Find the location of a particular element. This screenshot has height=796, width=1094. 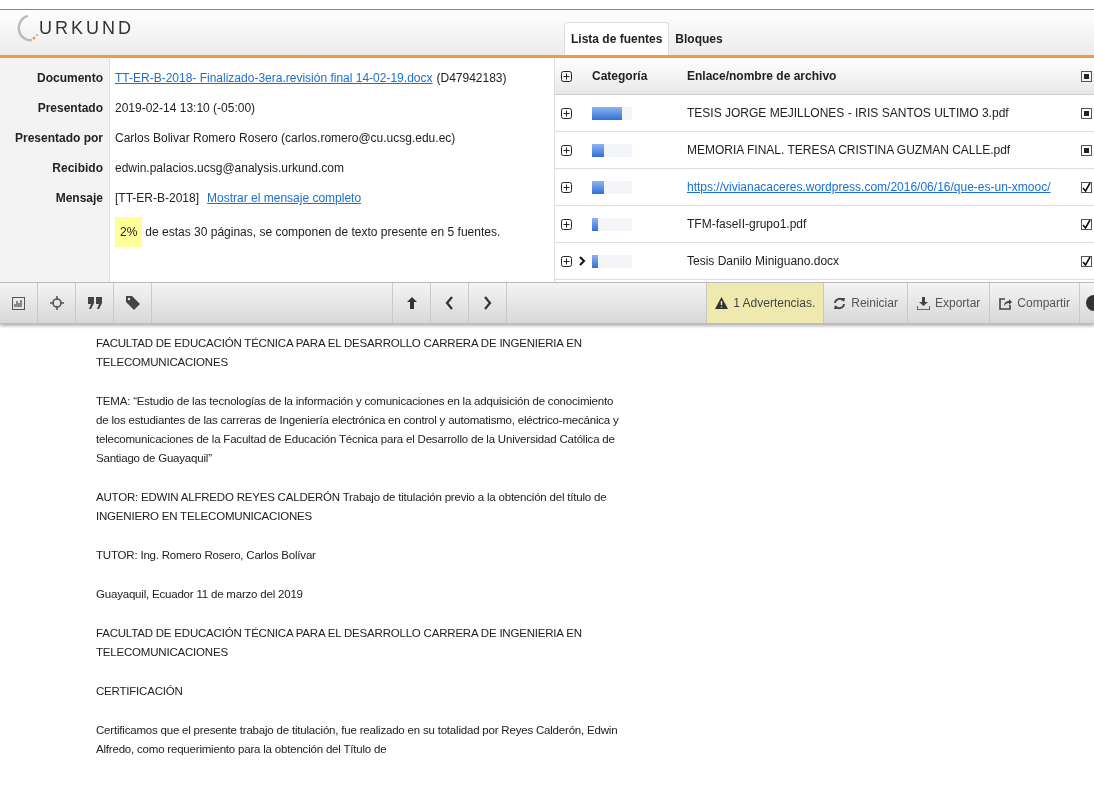

tag-icon is located at coordinates (132, 303).